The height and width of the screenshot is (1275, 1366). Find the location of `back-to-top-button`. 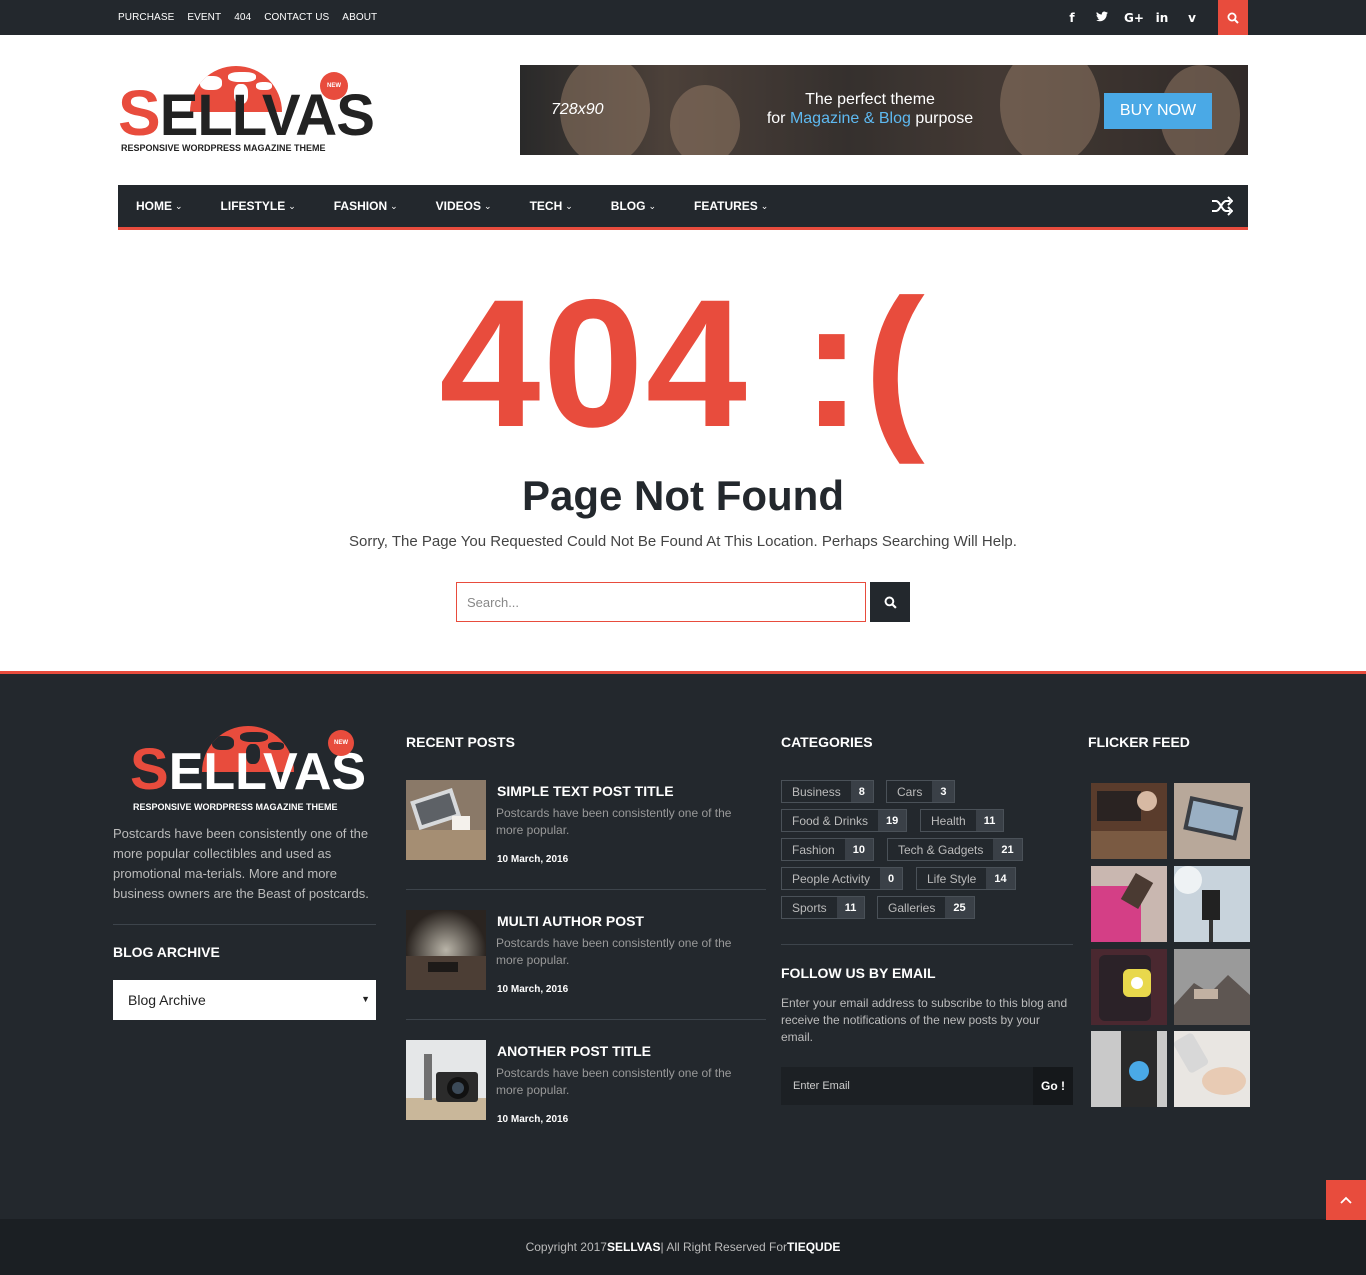

back-to-top-button is located at coordinates (1346, 1200).